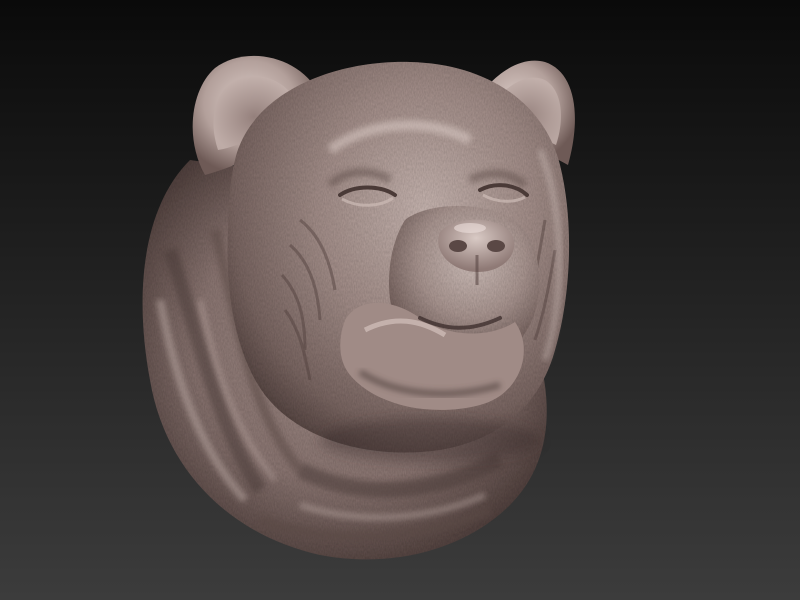 The width and height of the screenshot is (800, 600). What do you see at coordinates (430, 440) in the screenshot?
I see `chin-shadow` at bounding box center [430, 440].